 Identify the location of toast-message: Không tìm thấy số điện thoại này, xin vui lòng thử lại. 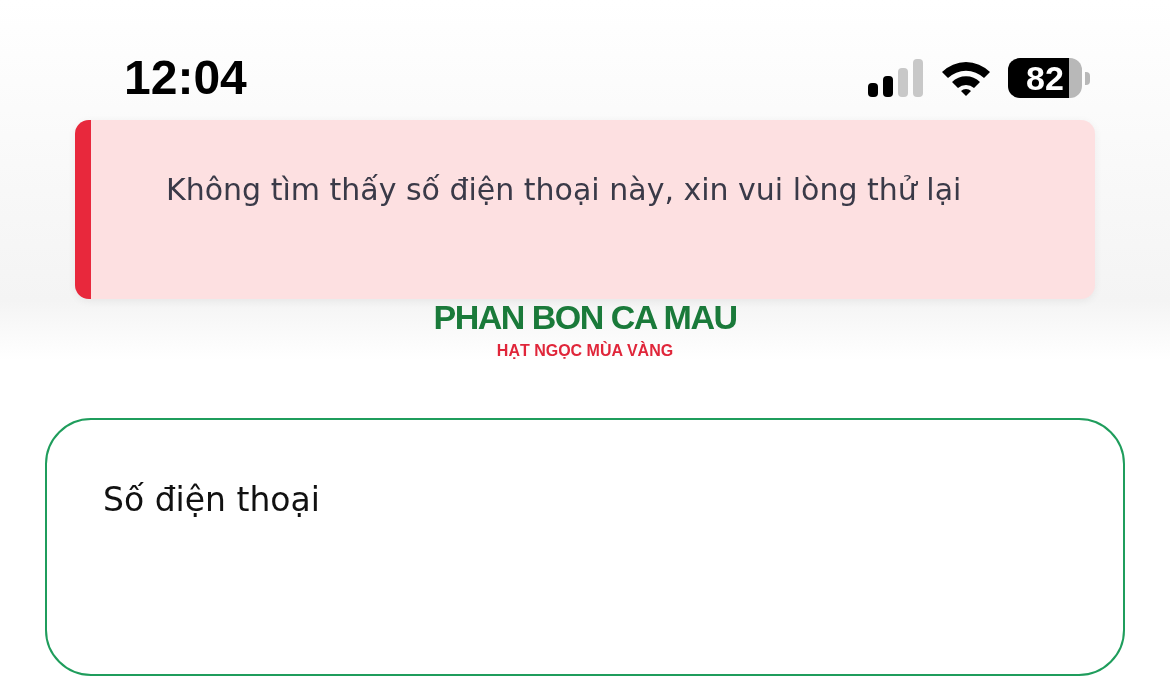
(564, 190).